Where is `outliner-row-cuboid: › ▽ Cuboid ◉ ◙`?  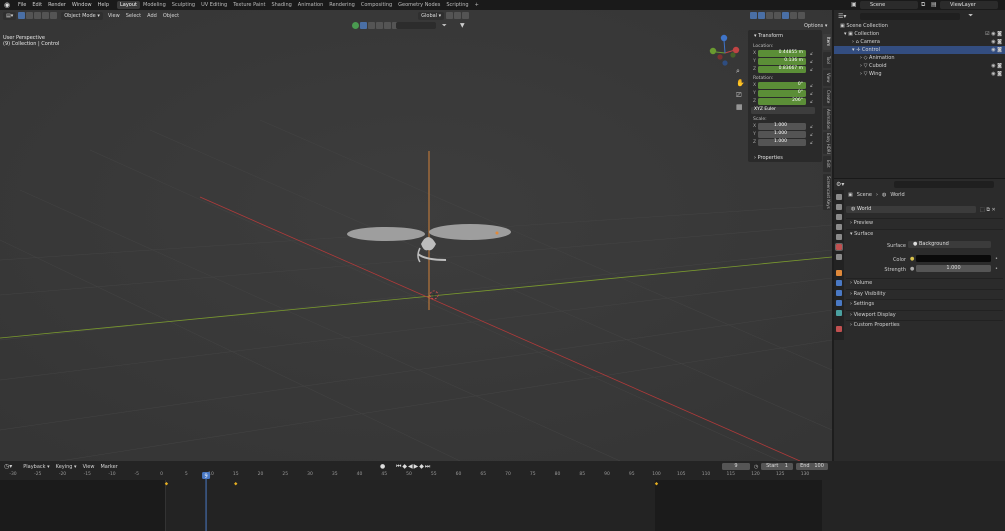 outliner-row-cuboid: › ▽ Cuboid ◉ ◙ is located at coordinates (919, 66).